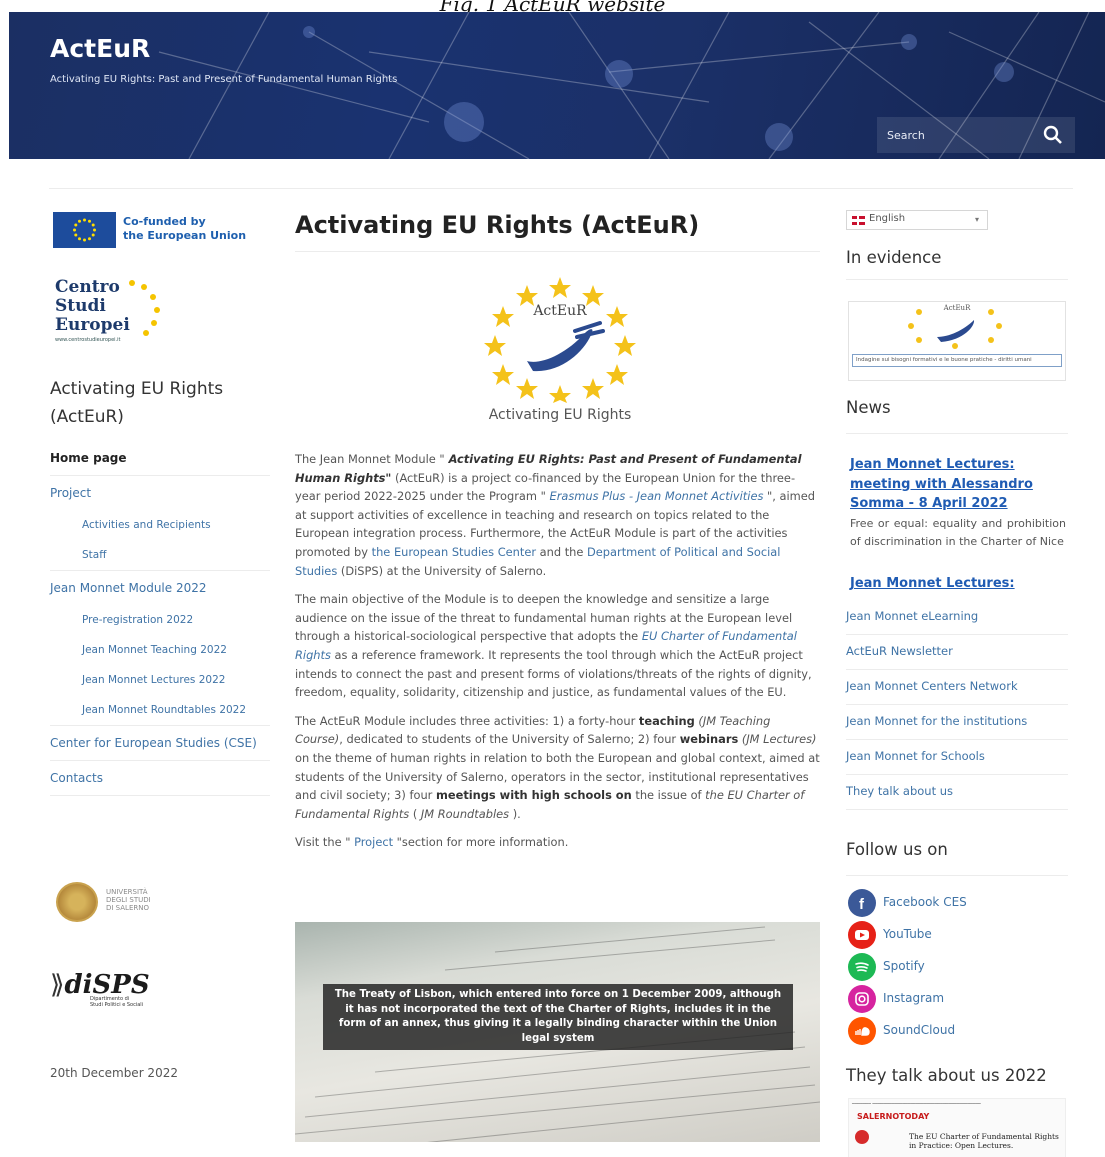 This screenshot has width=1105, height=1157. Describe the element at coordinates (894, 257) in the screenshot. I see `in-evidence-heading: In evidence` at that location.